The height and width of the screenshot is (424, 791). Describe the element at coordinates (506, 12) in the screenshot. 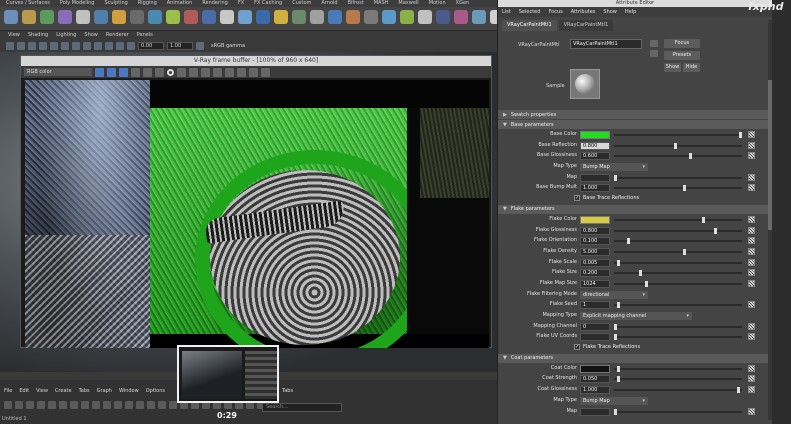

I see `ae-menu-list: List` at that location.